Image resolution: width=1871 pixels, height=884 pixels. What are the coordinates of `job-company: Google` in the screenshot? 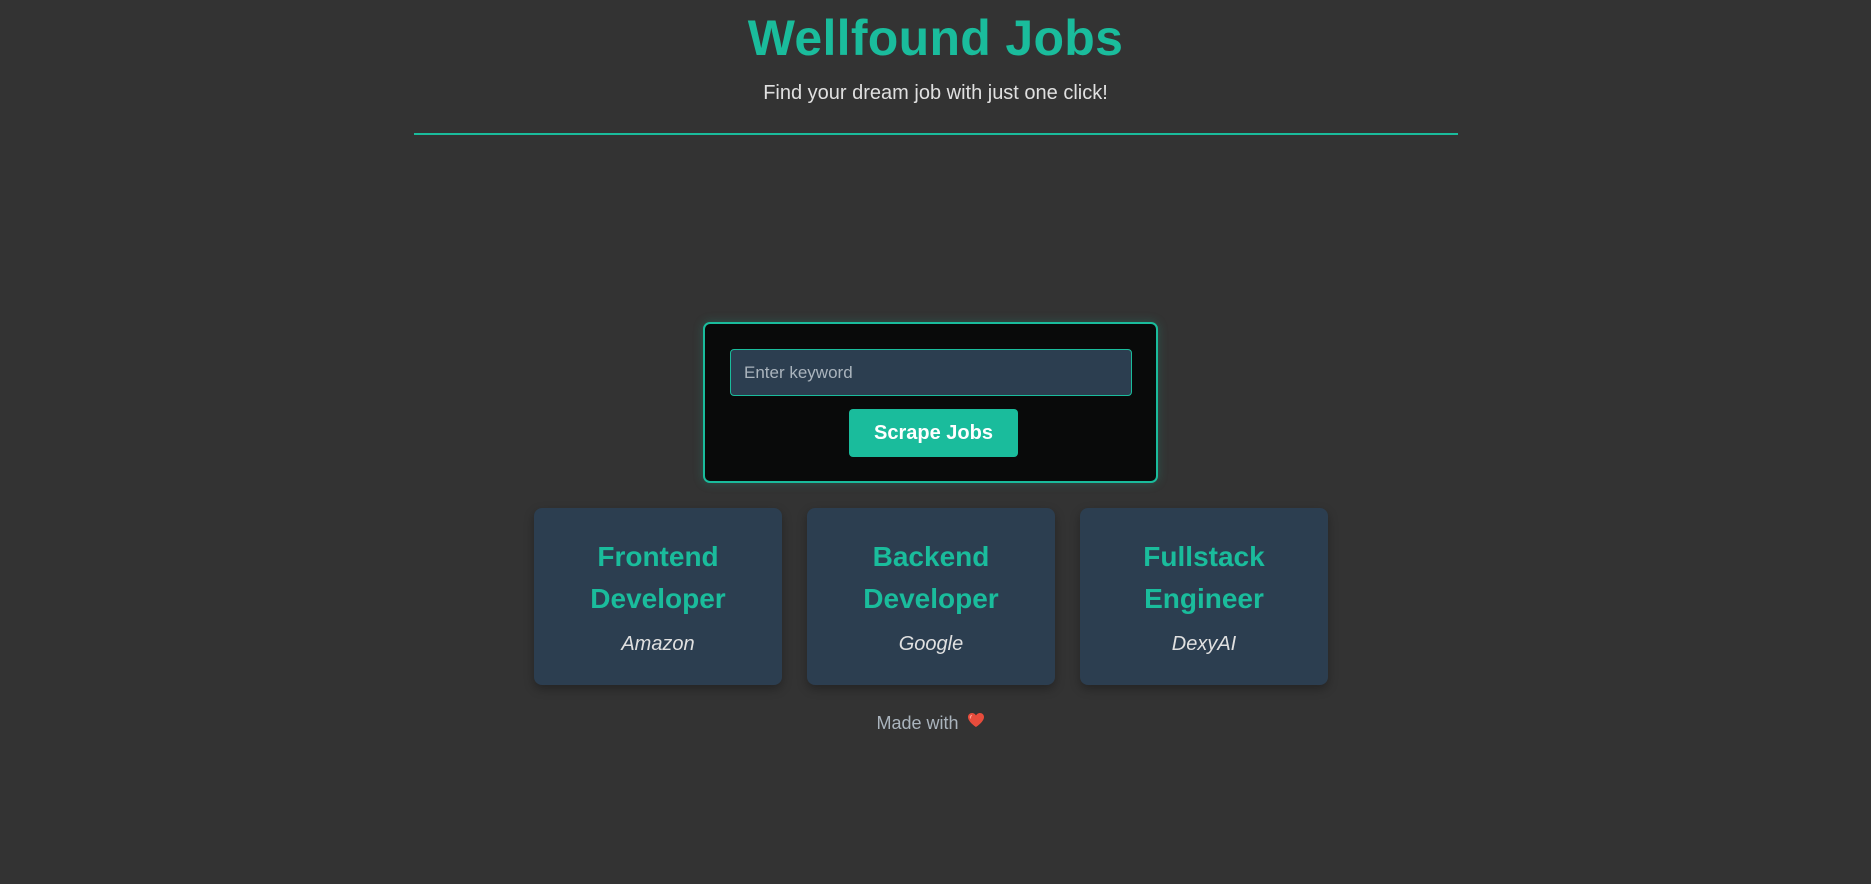 It's located at (931, 644).